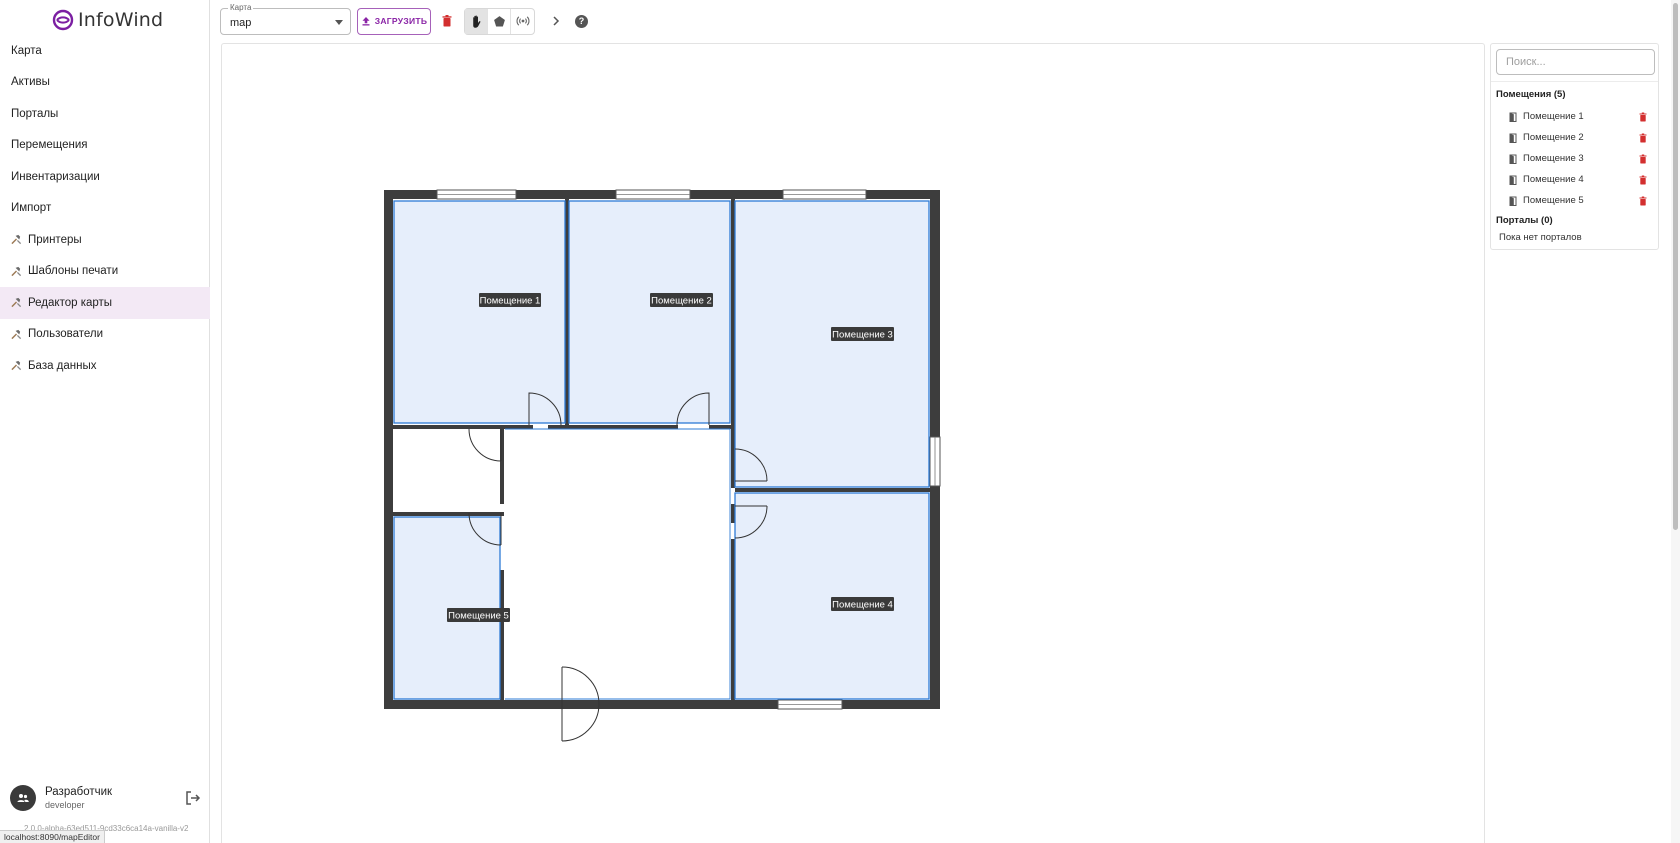  I want to click on rooms-section-title: Помещения (5), so click(1531, 94).